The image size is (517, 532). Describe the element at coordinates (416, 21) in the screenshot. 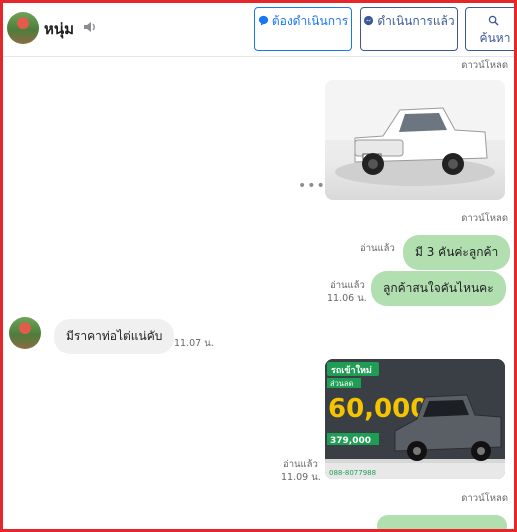

I see `done-button-label: ดำเนินการแล้ว` at that location.